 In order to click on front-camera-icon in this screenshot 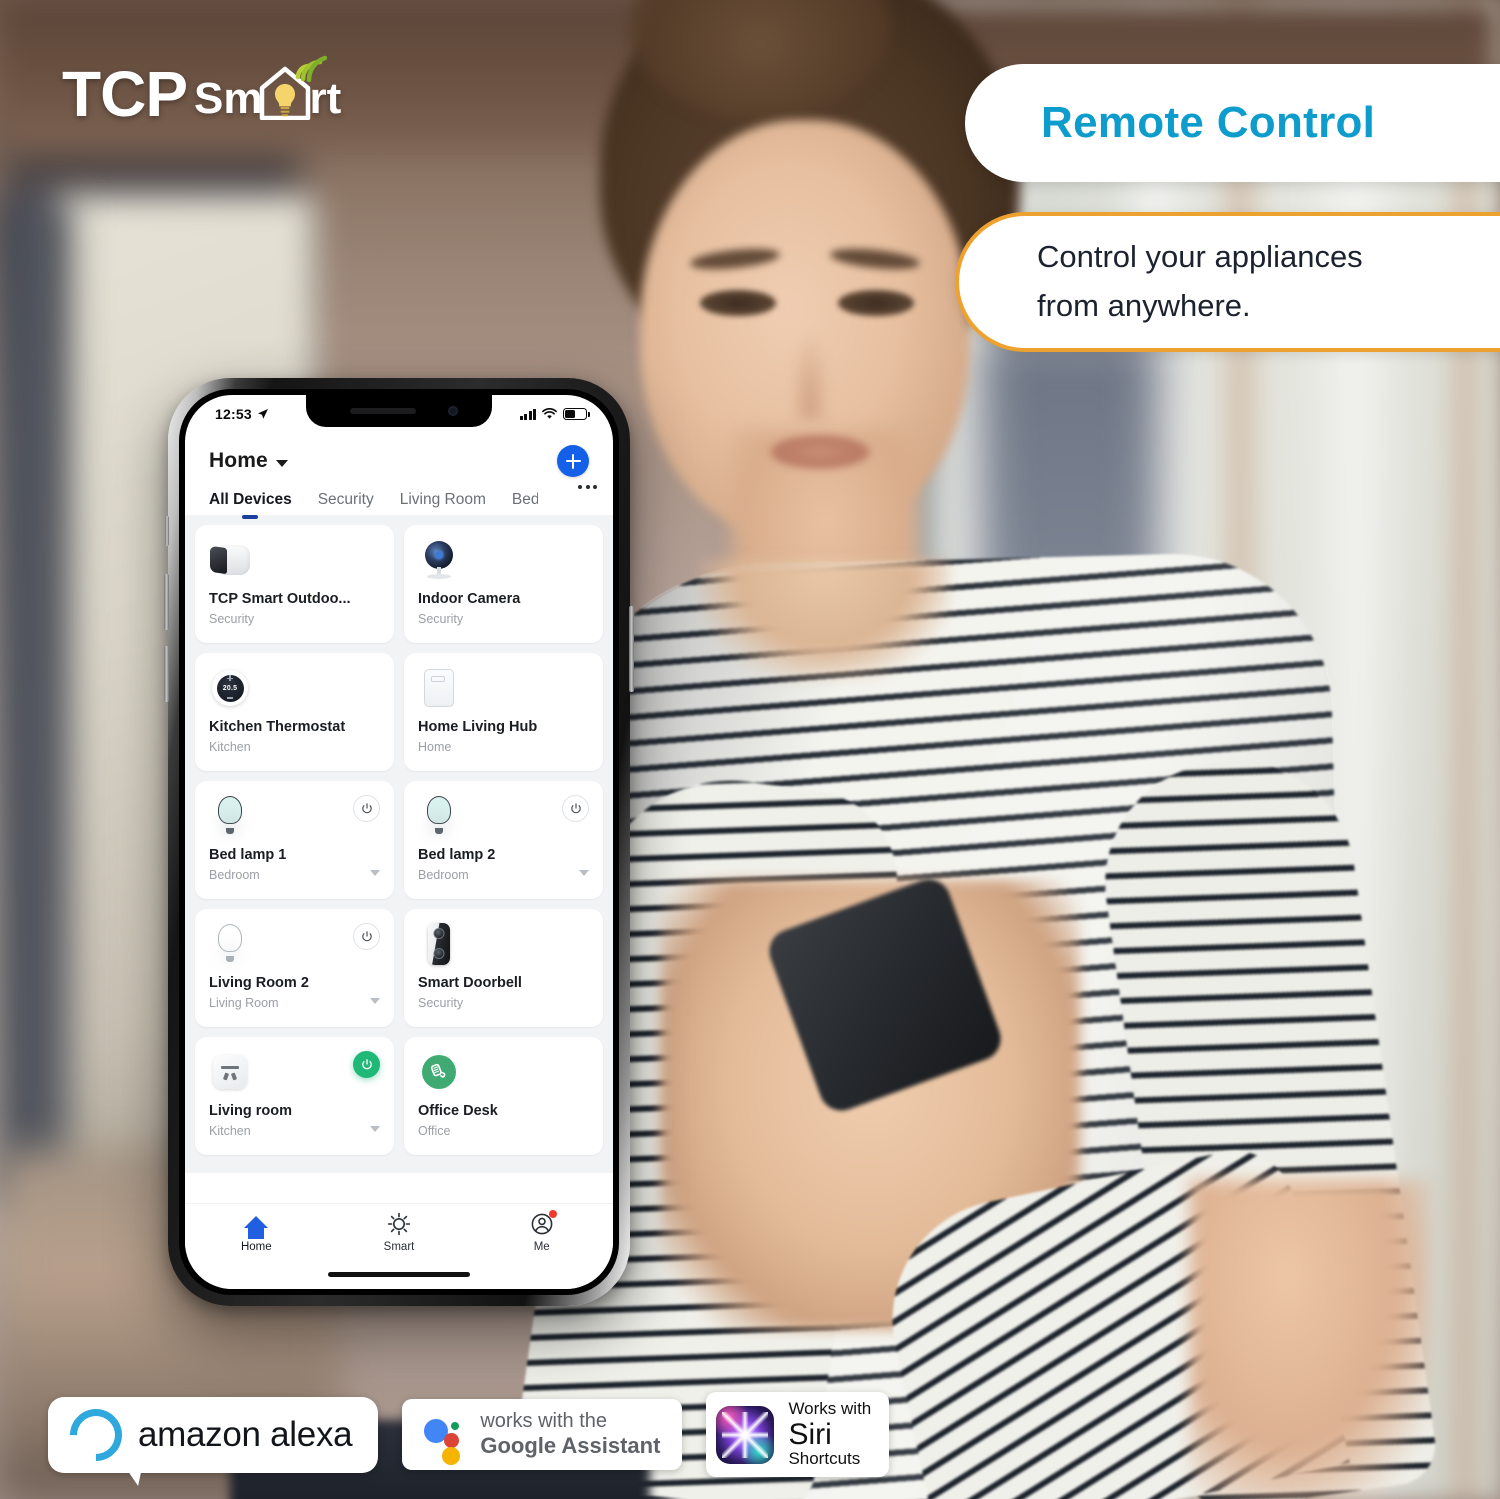, I will do `click(453, 411)`.